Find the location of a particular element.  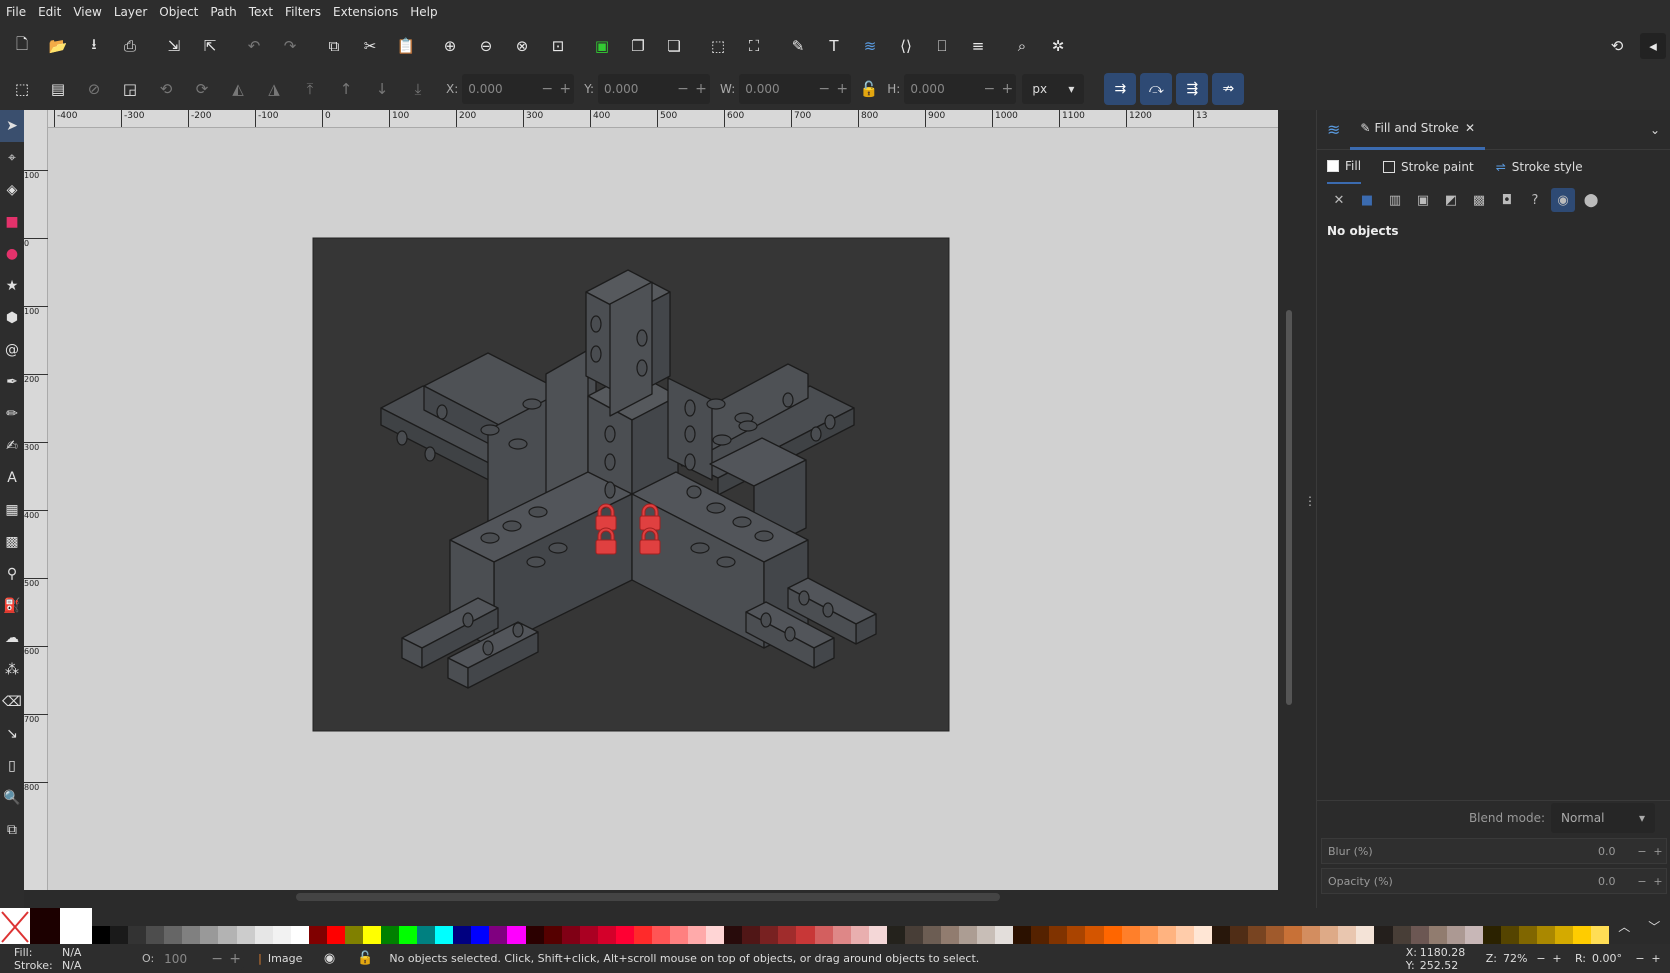

find-icon: ⌕ is located at coordinates (1022, 46).